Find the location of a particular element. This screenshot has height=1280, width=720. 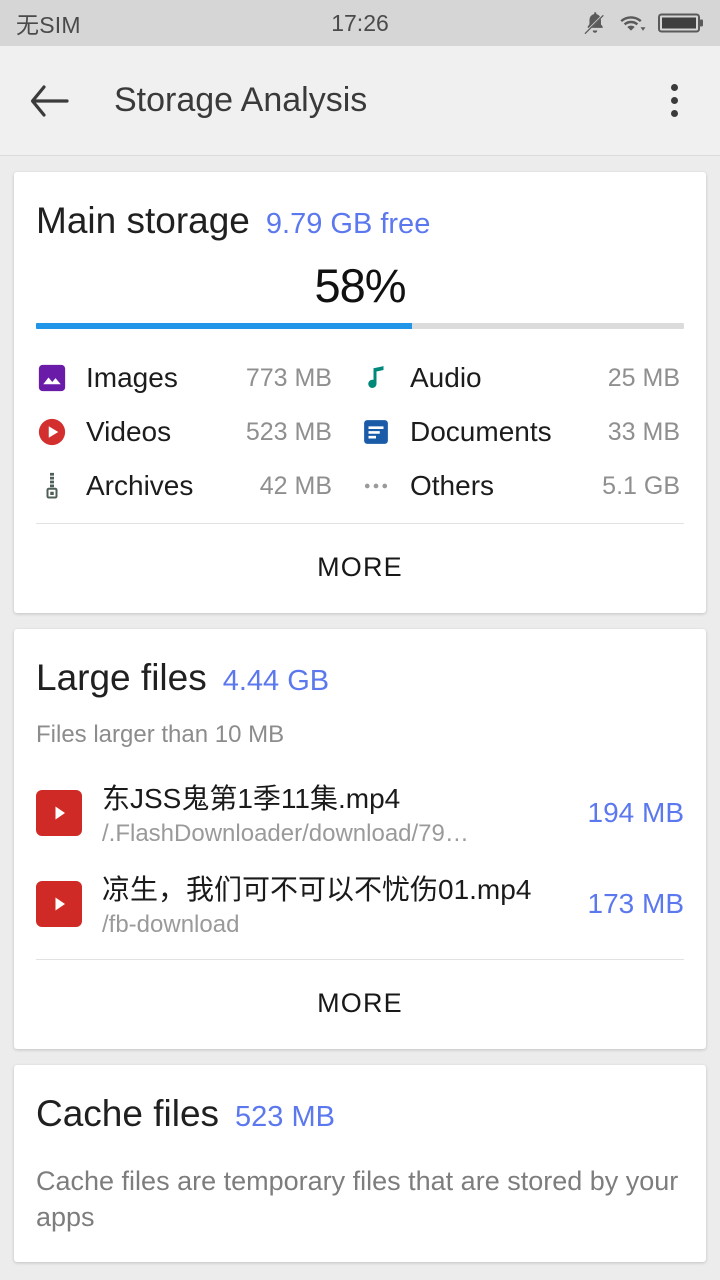

category-size: 773 MB is located at coordinates (288, 377).